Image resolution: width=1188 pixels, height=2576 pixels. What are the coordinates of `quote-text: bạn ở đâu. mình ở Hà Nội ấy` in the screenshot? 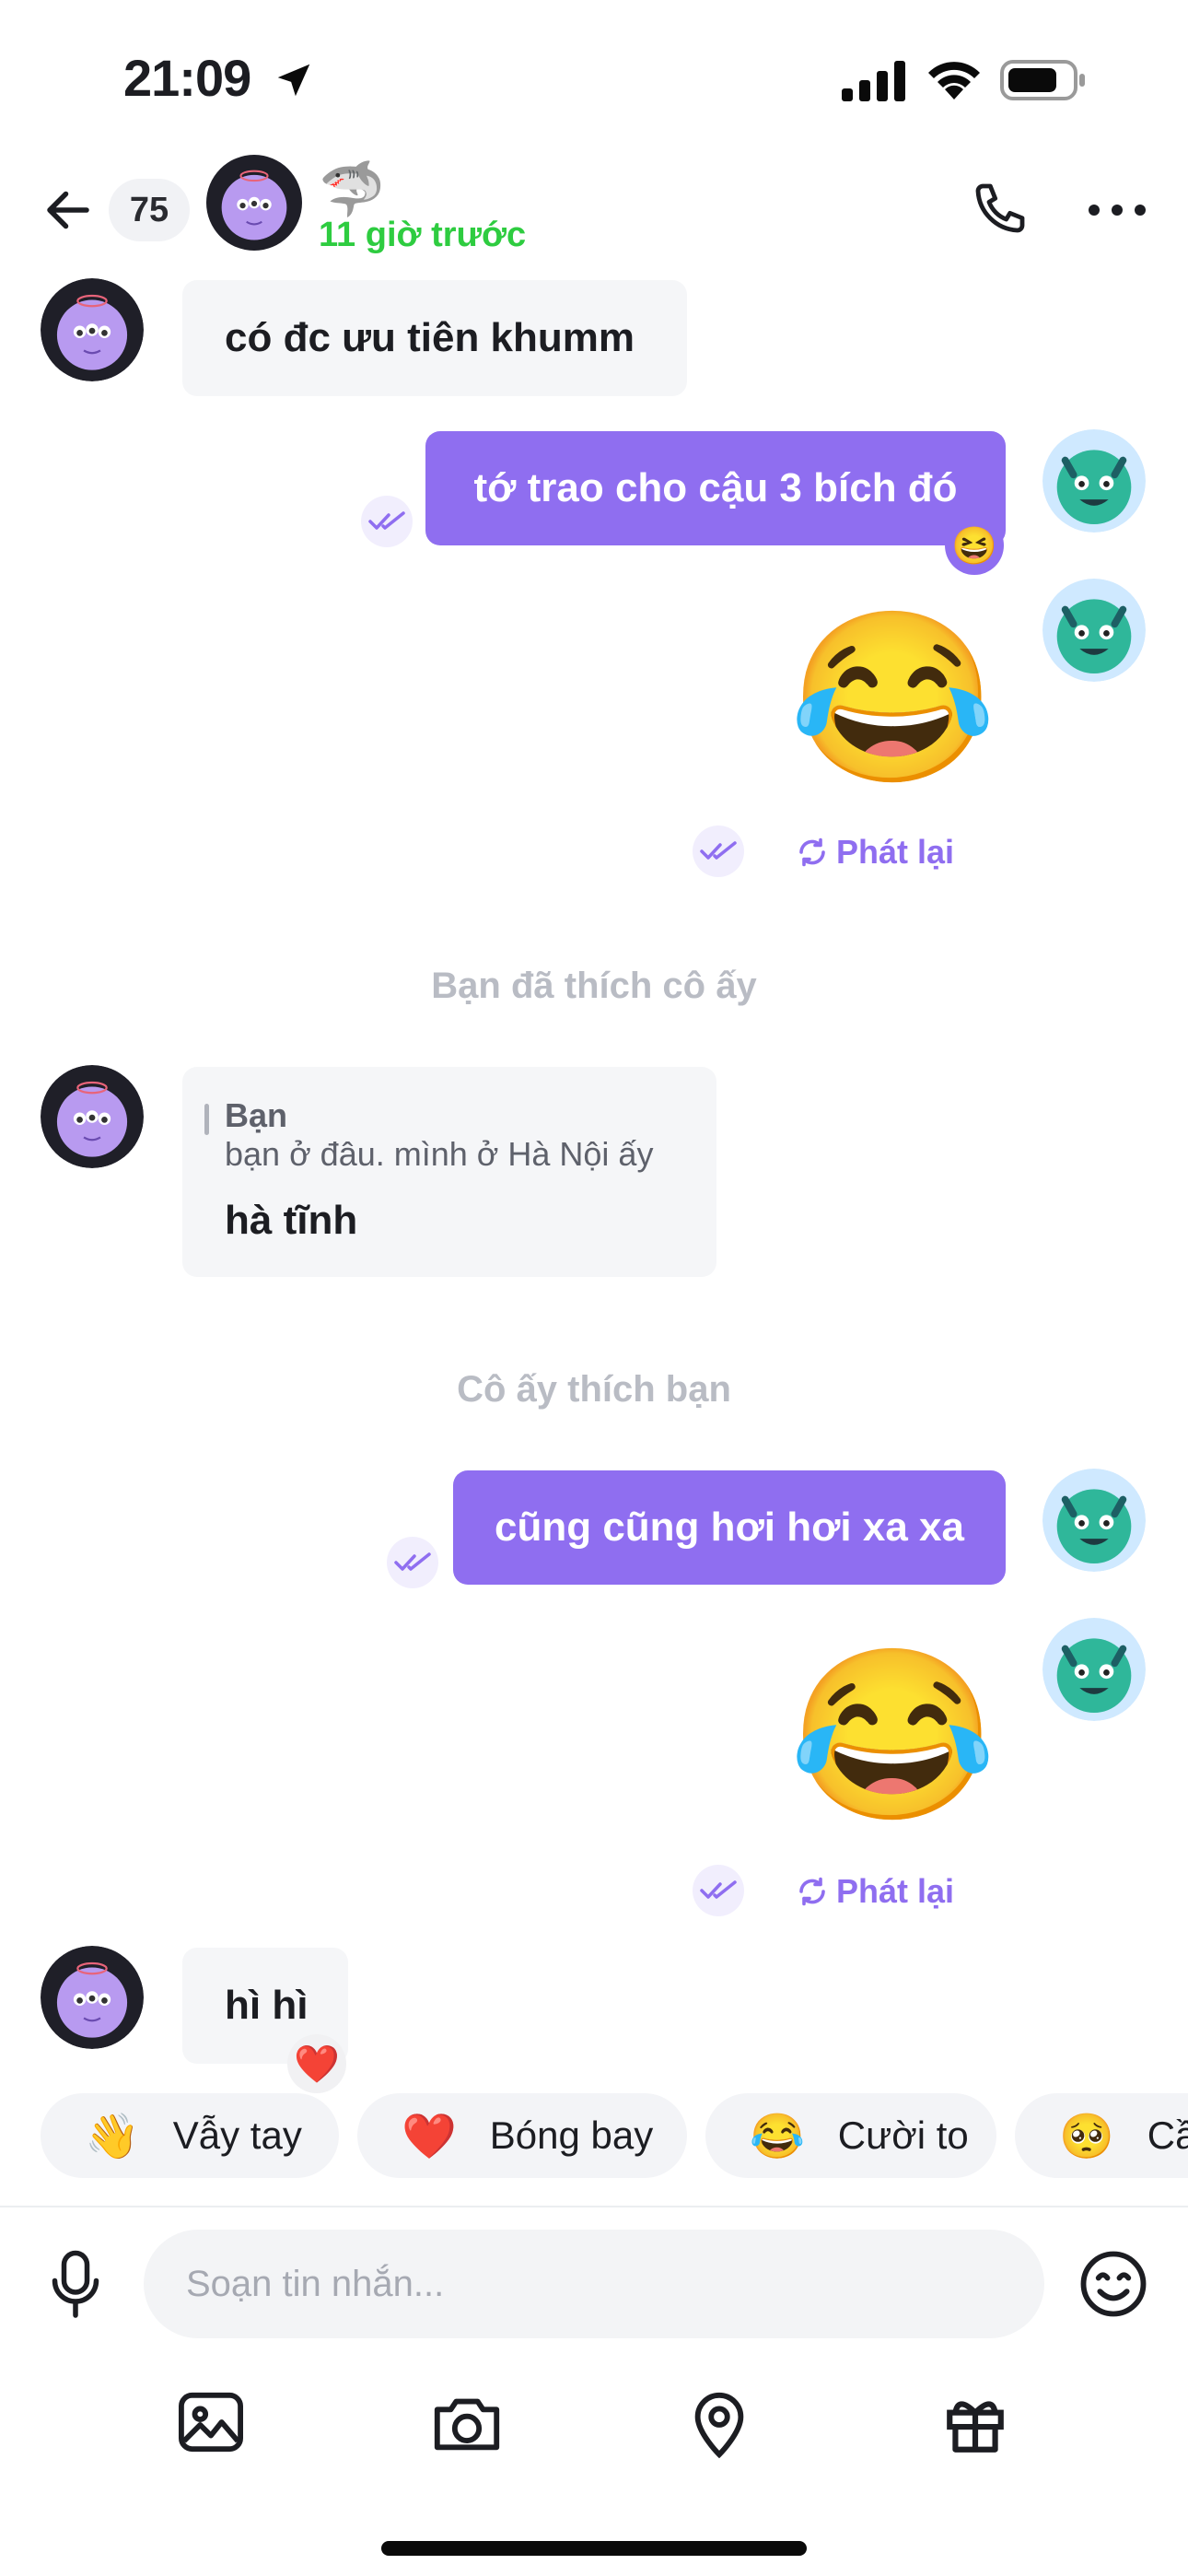 It's located at (439, 1154).